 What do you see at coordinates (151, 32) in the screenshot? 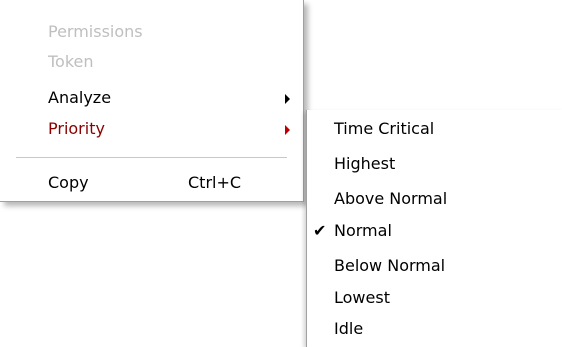
I see `menu-item-permissions: Permissions` at bounding box center [151, 32].